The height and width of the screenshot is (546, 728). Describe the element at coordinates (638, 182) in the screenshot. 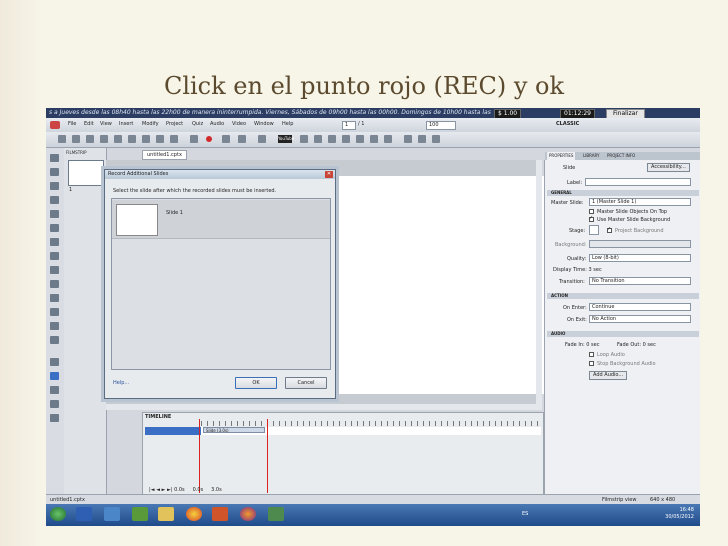

I see `label-input` at that location.